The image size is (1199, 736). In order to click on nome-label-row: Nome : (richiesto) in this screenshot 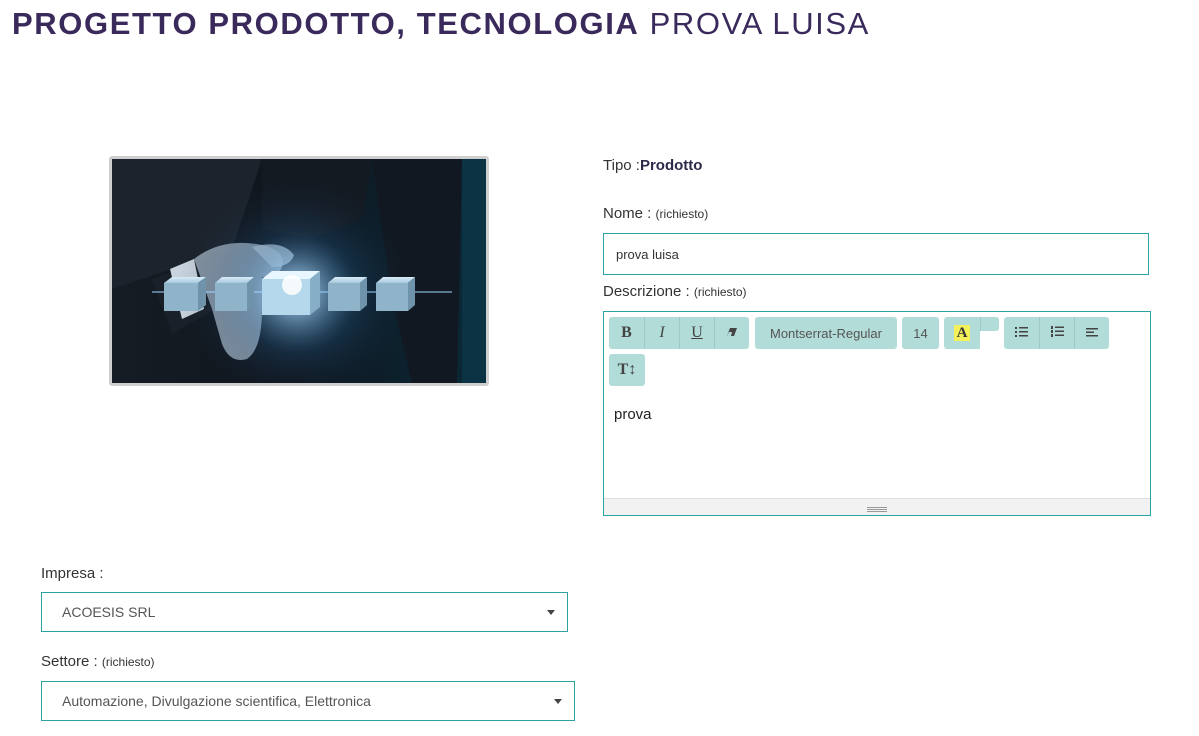, I will do `click(655, 213)`.